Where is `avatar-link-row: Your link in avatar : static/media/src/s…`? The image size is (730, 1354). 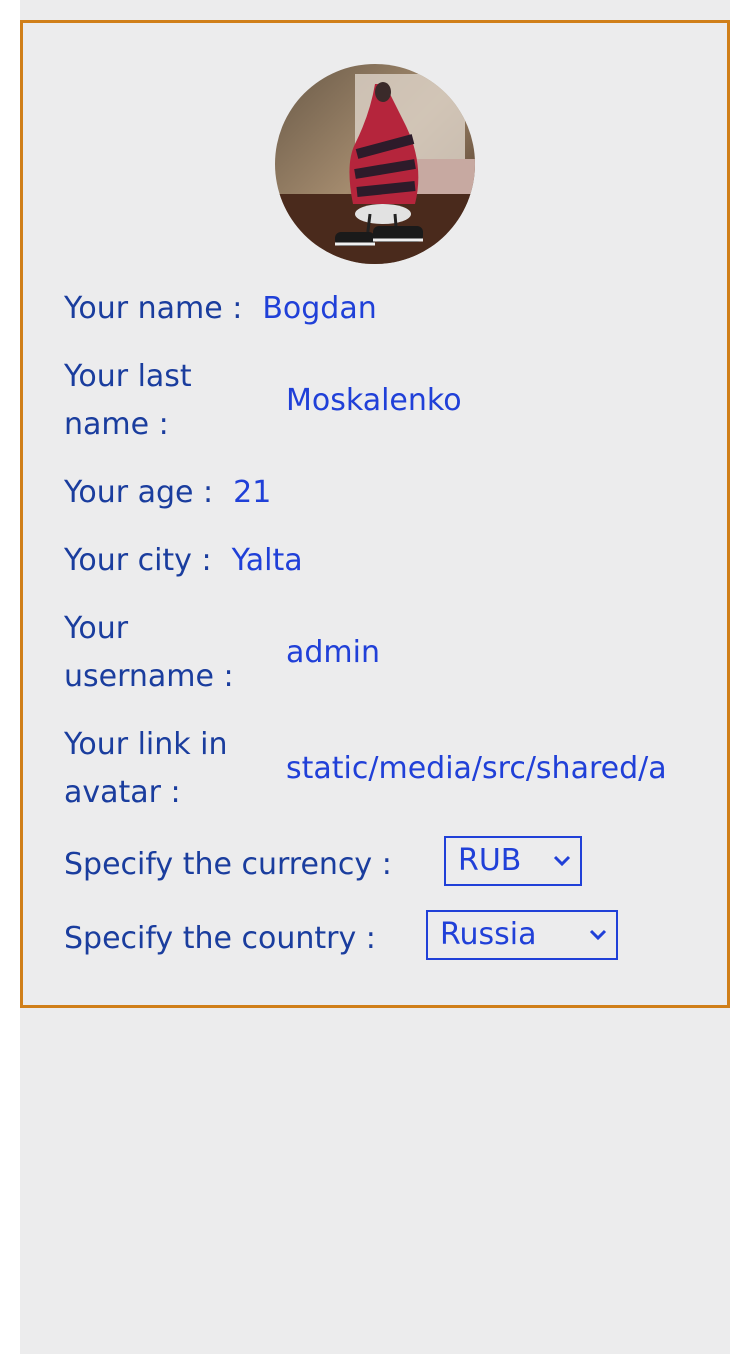 avatar-link-row: Your link in avatar : static/media/src/s… is located at coordinates (374, 769).